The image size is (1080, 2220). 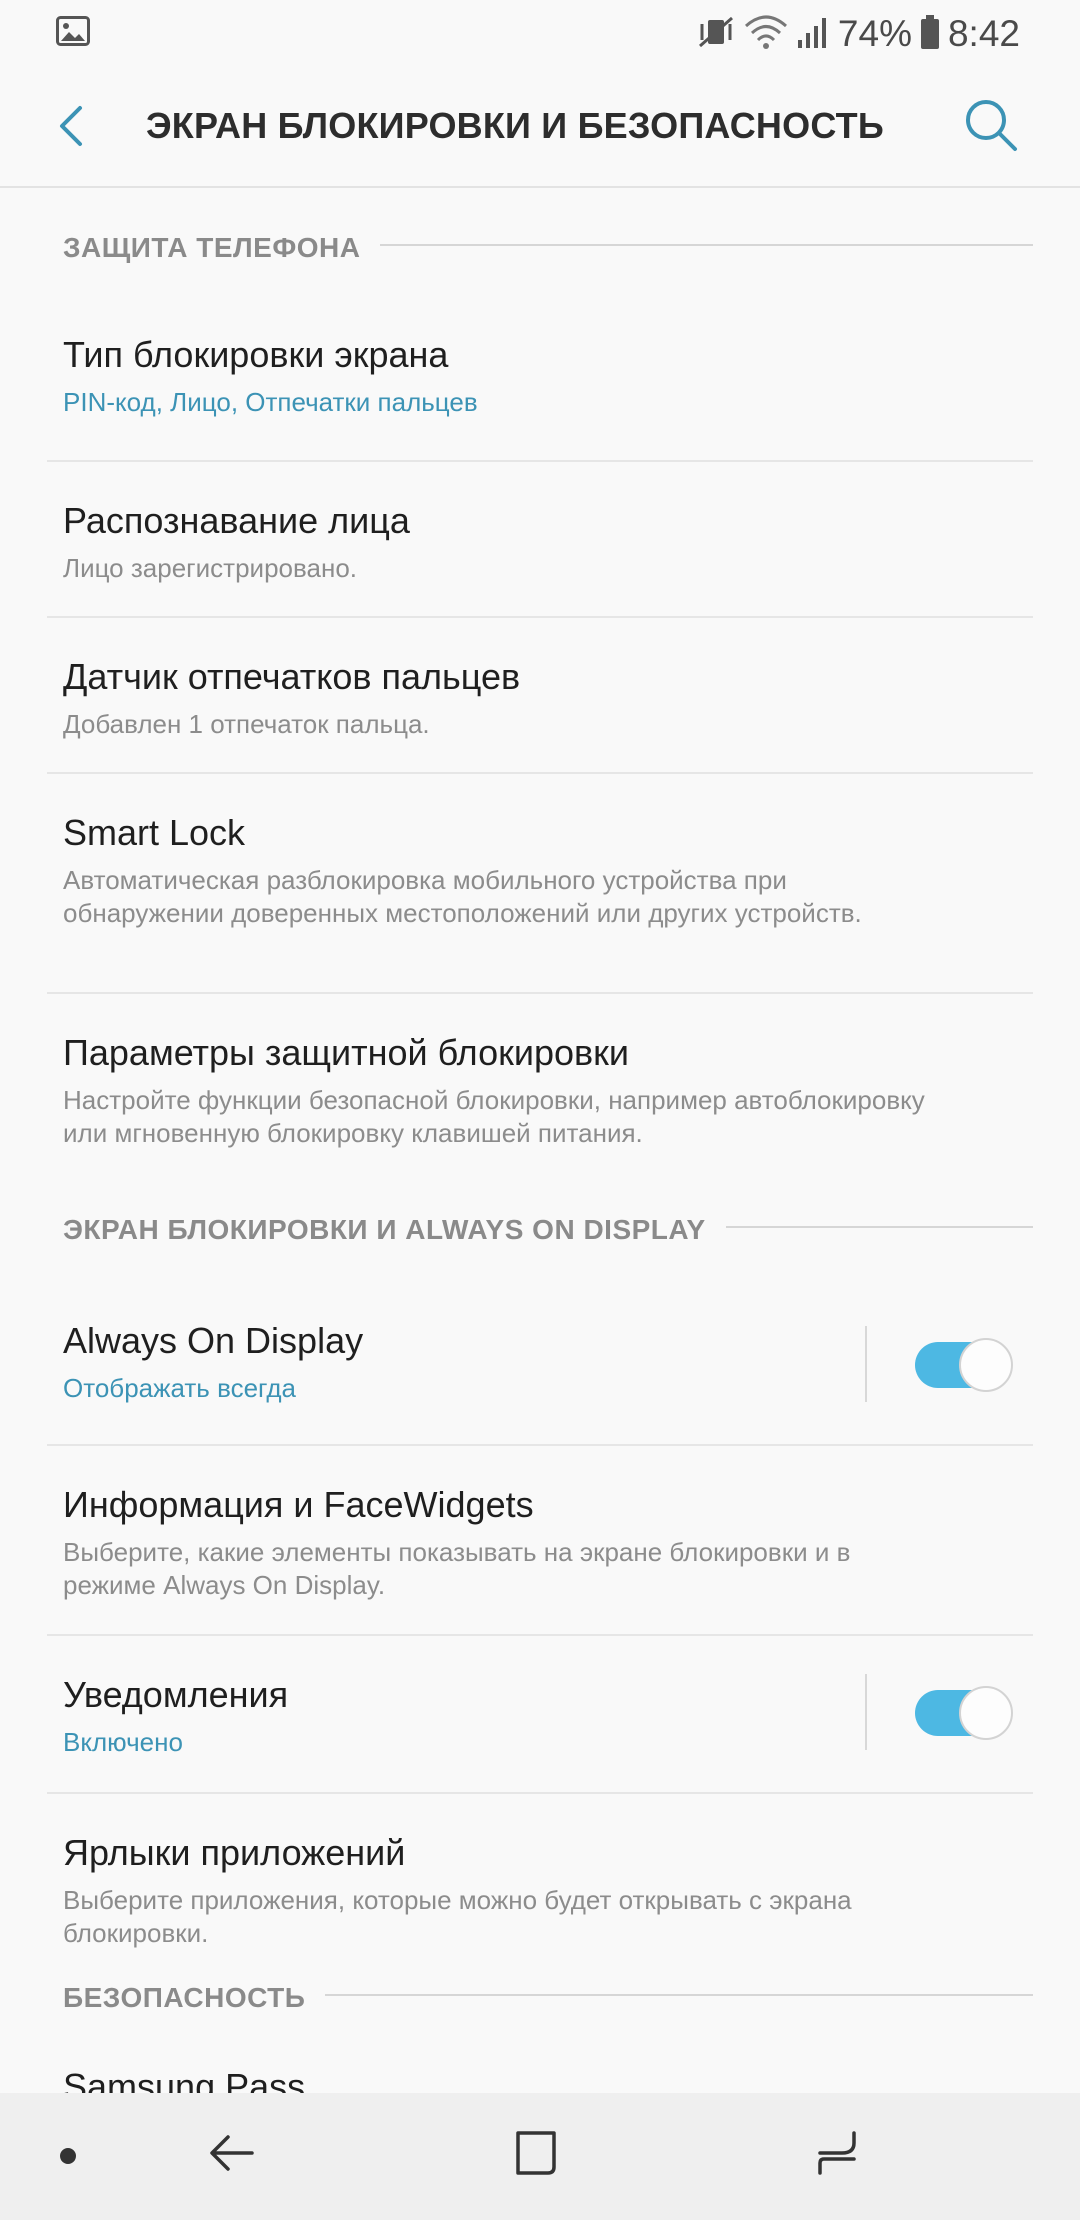 I want to click on back-arrow-icon, so click(x=232, y=2155).